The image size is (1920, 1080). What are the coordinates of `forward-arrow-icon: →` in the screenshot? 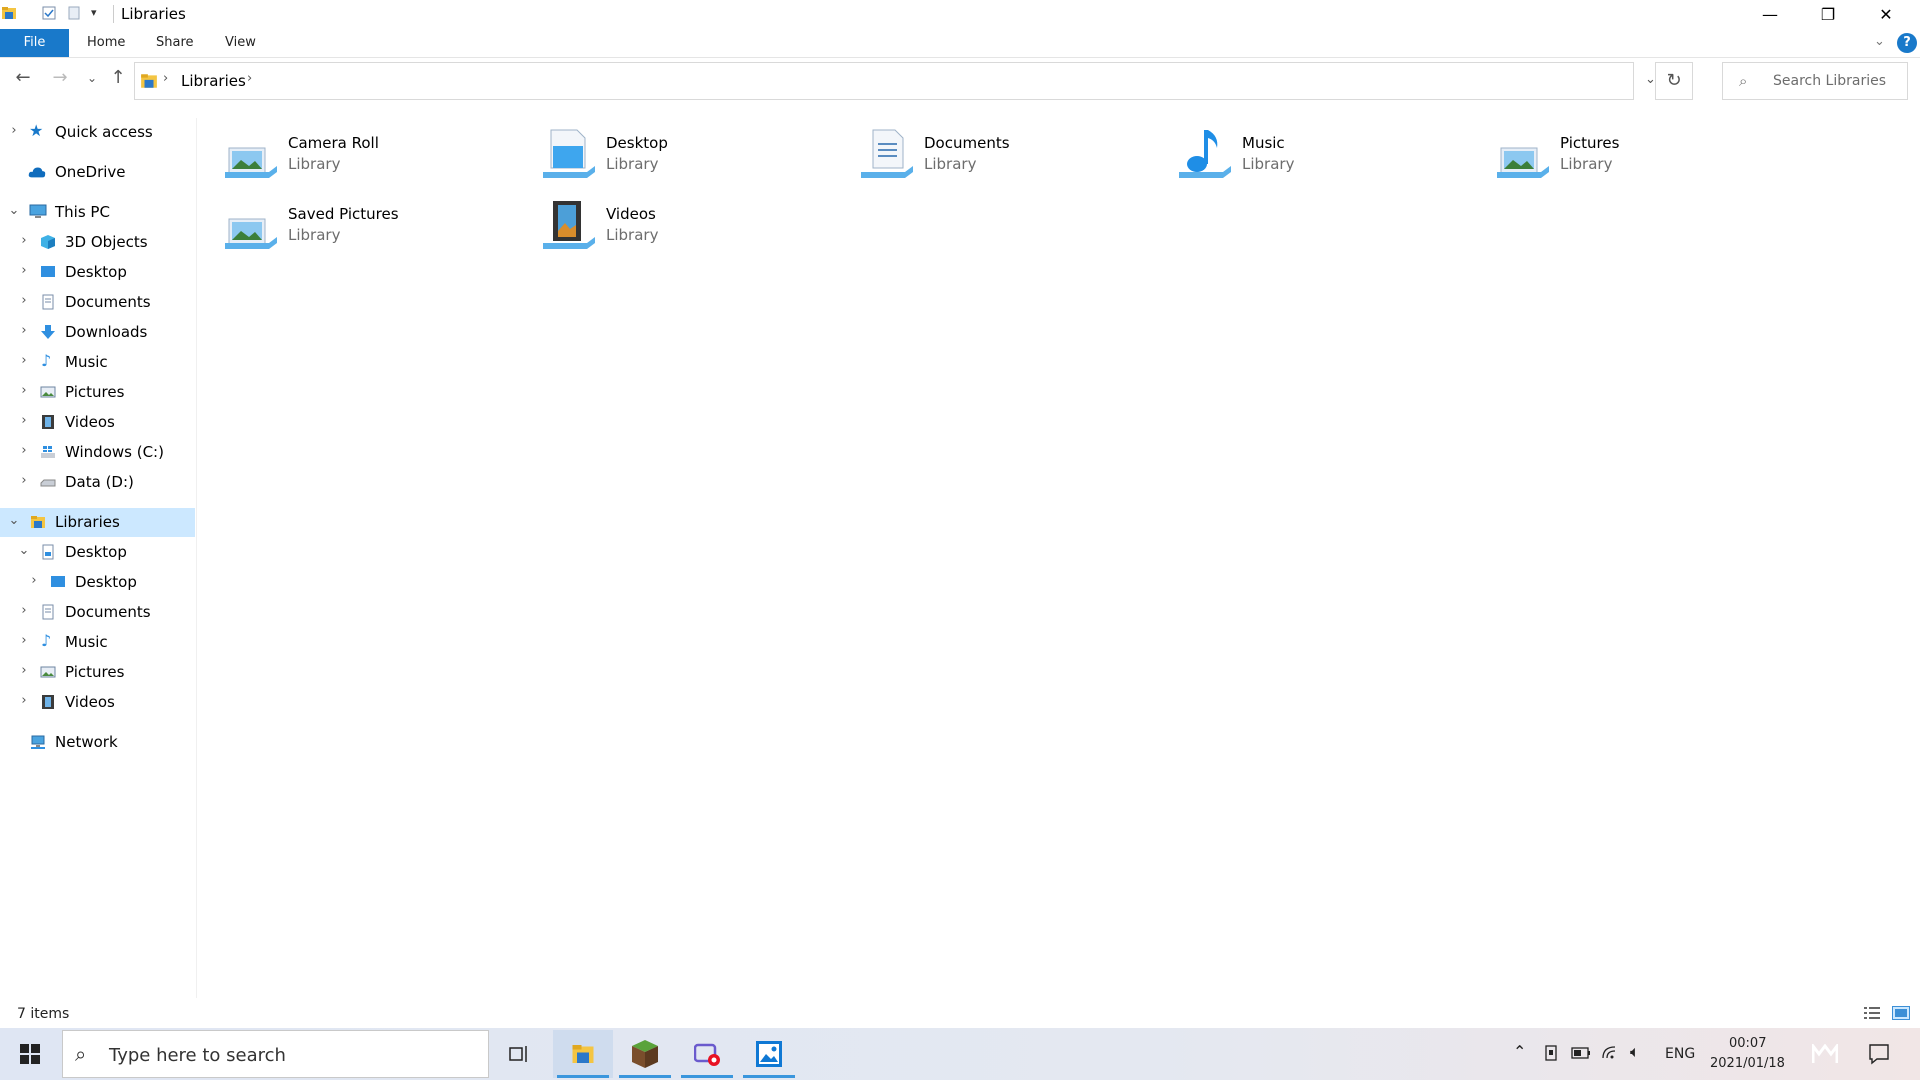 It's located at (60, 78).